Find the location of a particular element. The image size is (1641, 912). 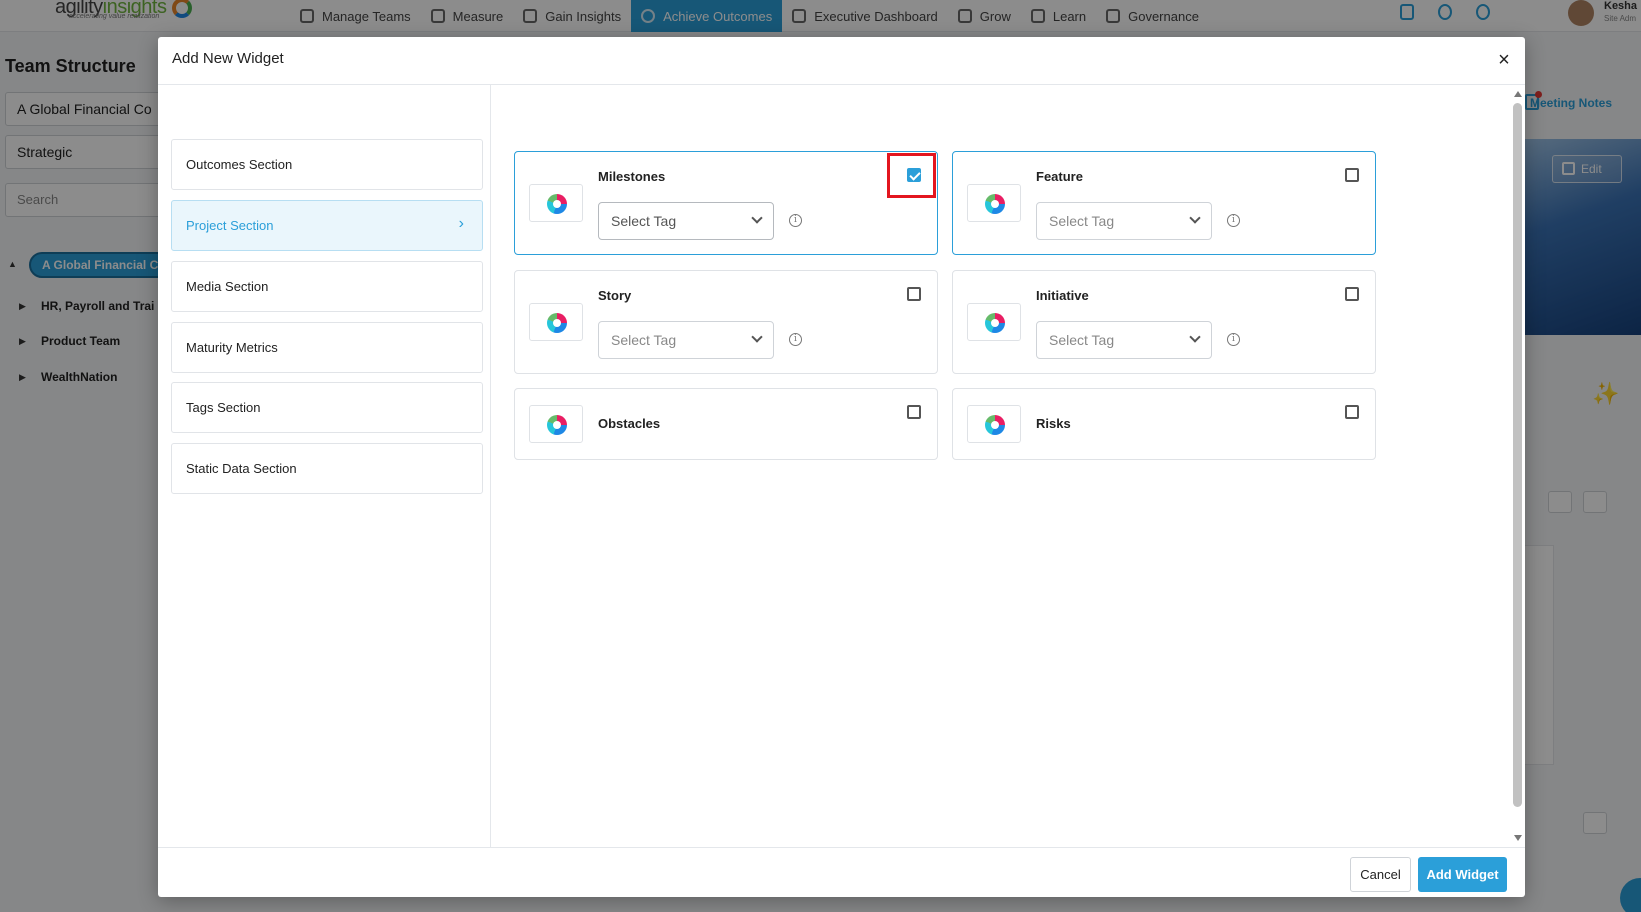

widget-card-initiative: Initiative Select Tag i is located at coordinates (1164, 322).